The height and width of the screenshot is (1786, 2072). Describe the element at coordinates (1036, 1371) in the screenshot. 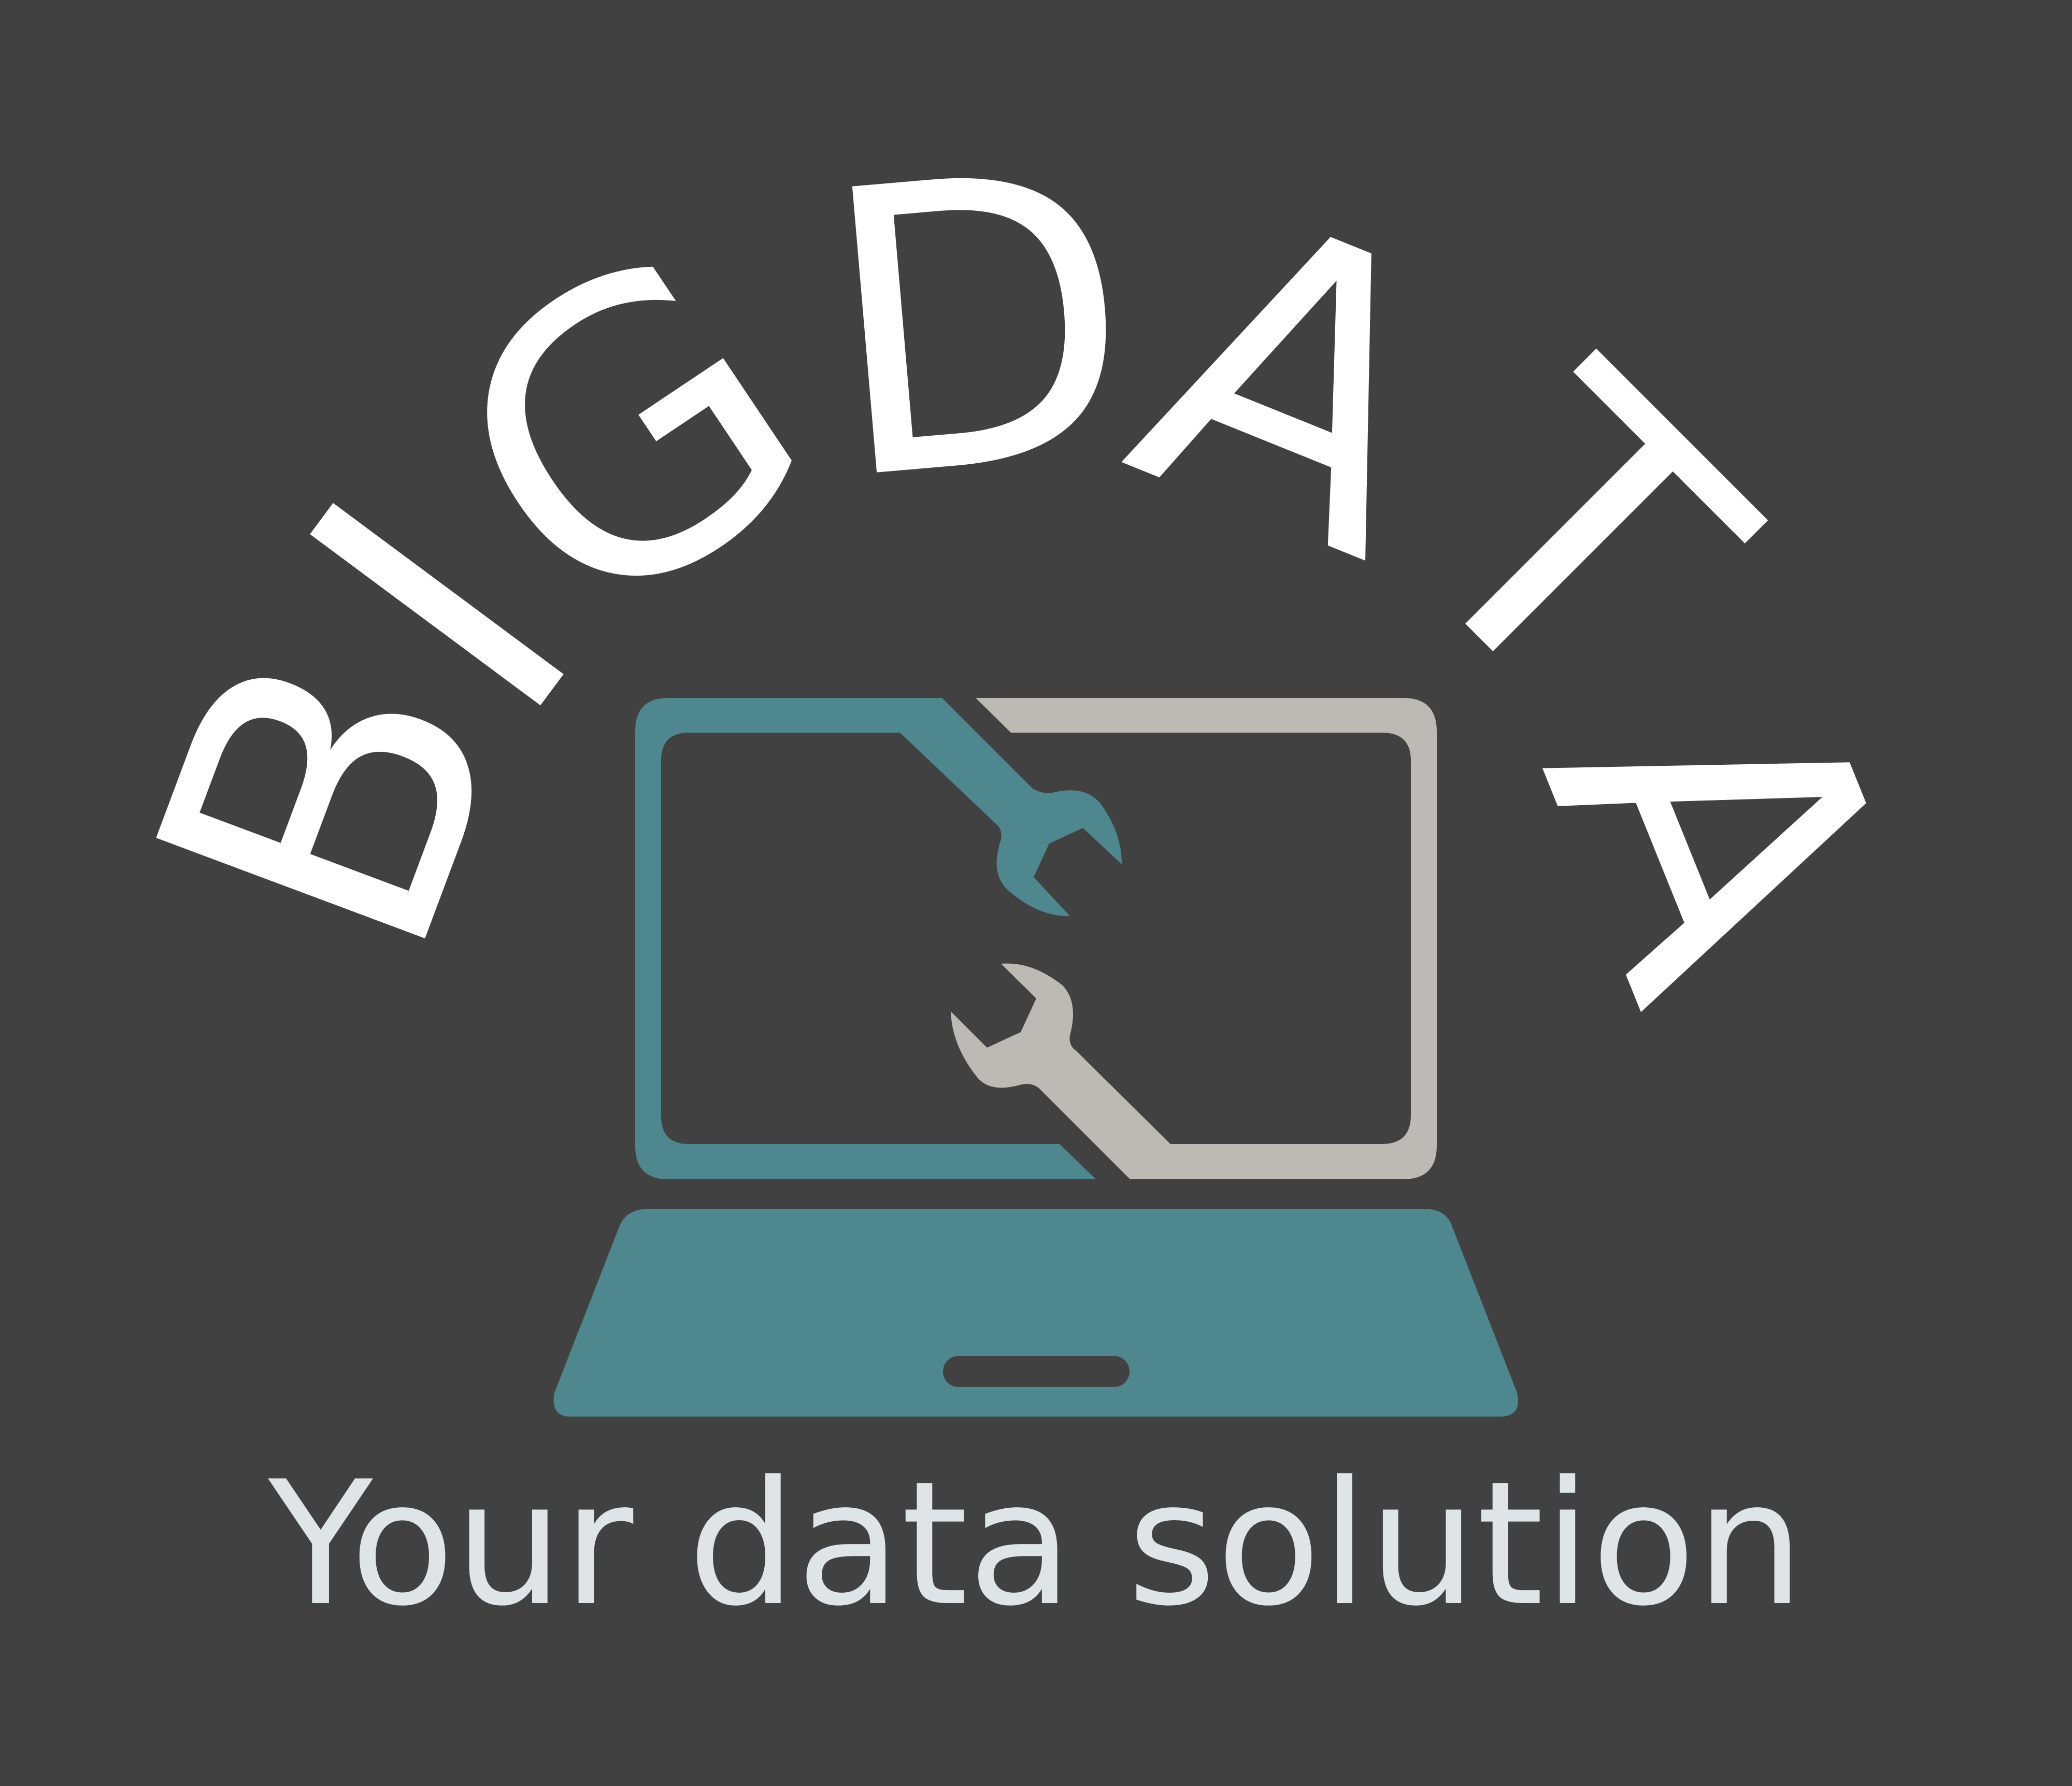

I see `trackpad` at that location.